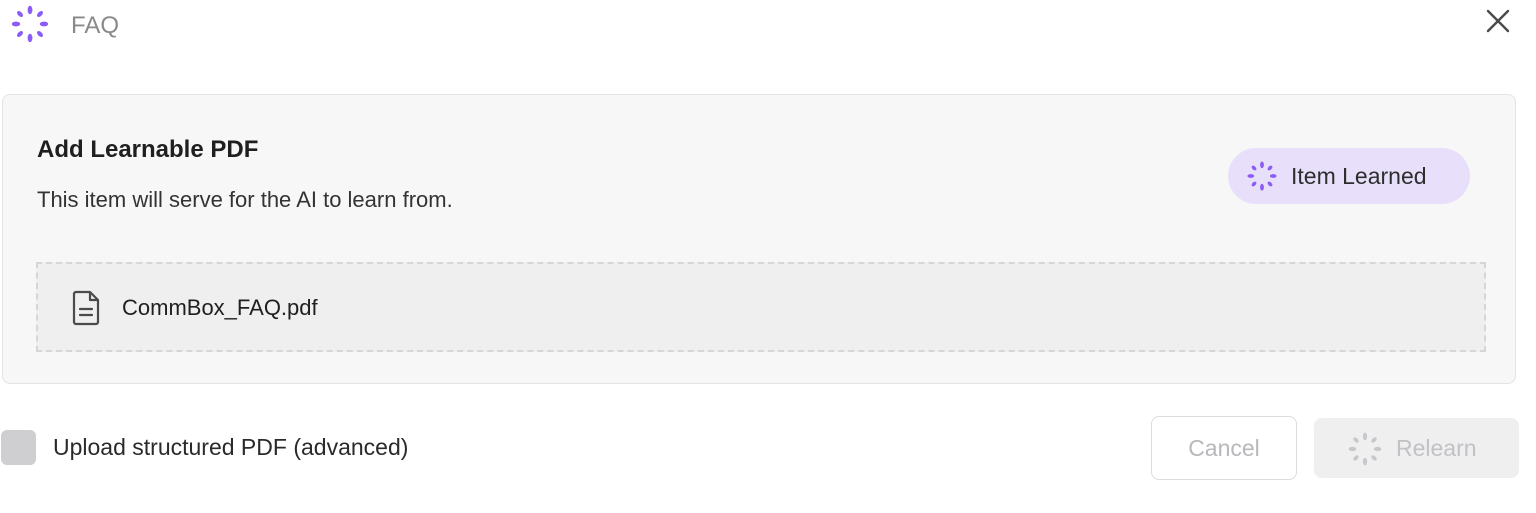 The height and width of the screenshot is (513, 1536). I want to click on structured-pdf-checkbox-label: Upload structured PDF (advanced), so click(230, 447).